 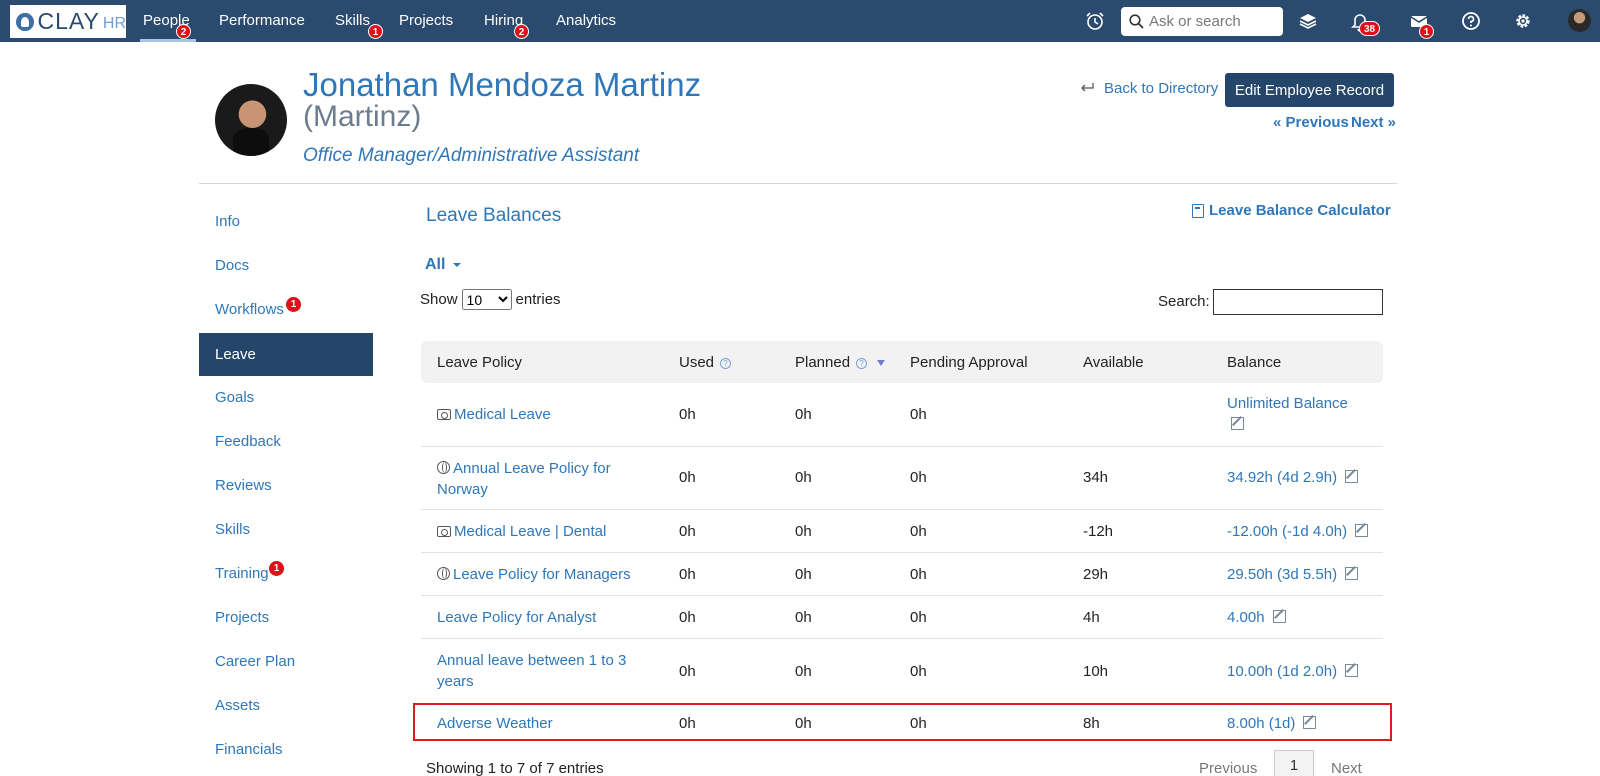 What do you see at coordinates (1282, 477) in the screenshot?
I see `balance-link: 34.92h (4d 2.9h)` at bounding box center [1282, 477].